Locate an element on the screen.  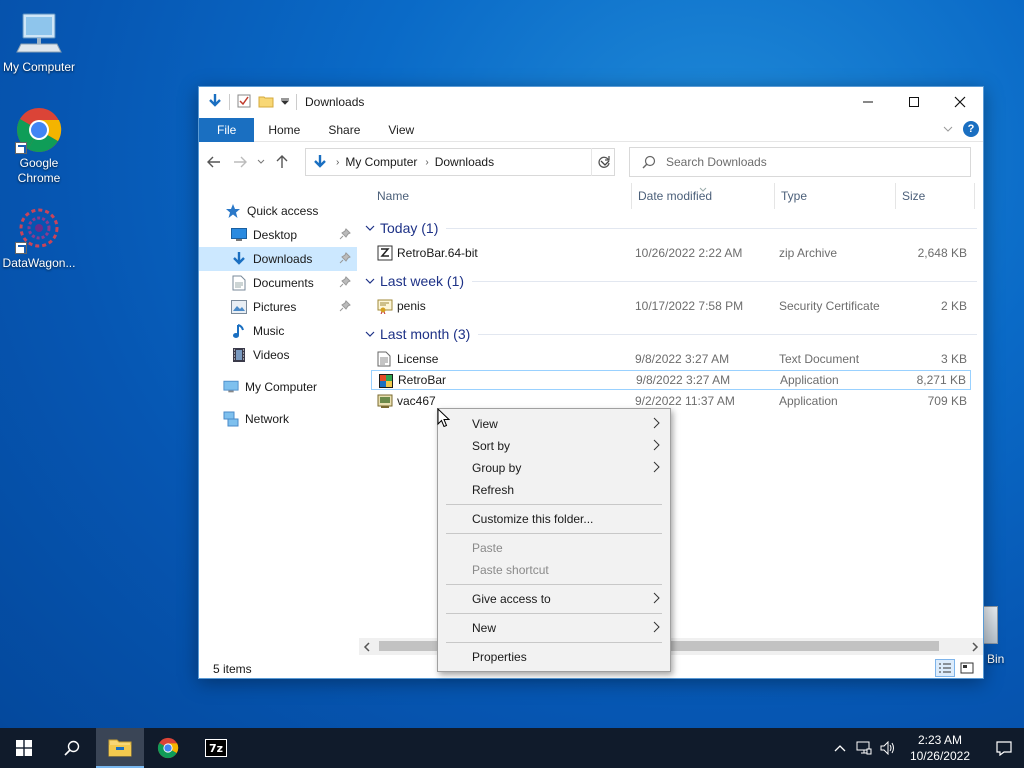
minimize-icon is located at coordinates (868, 102).